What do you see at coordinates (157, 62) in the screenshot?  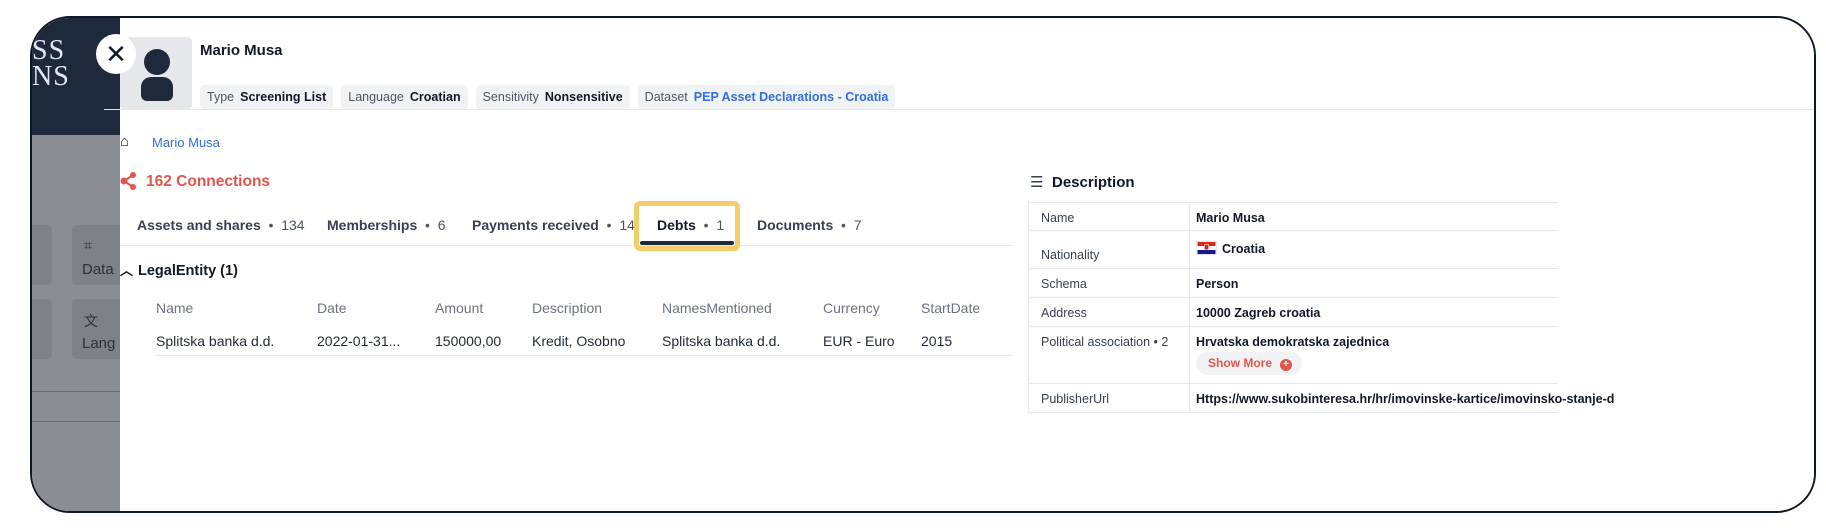 I see `person-icon` at bounding box center [157, 62].